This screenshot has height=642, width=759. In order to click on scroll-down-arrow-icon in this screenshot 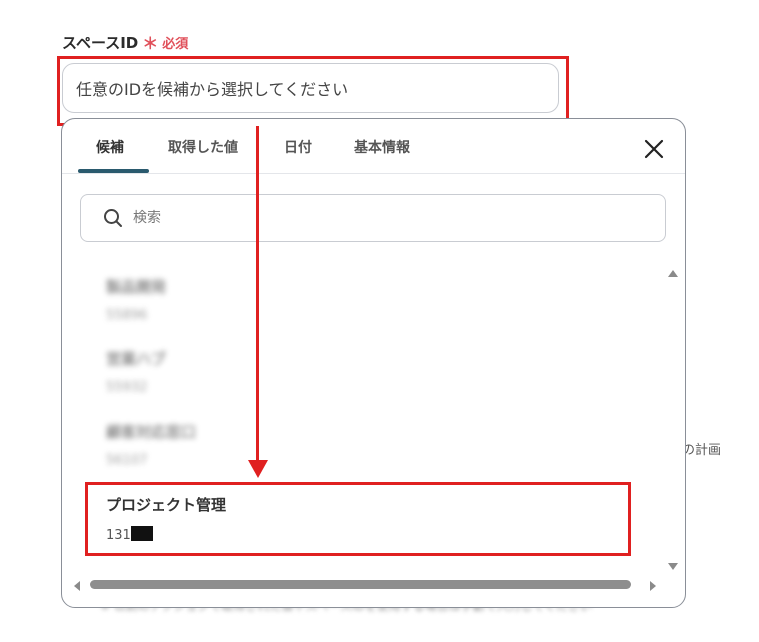, I will do `click(673, 566)`.